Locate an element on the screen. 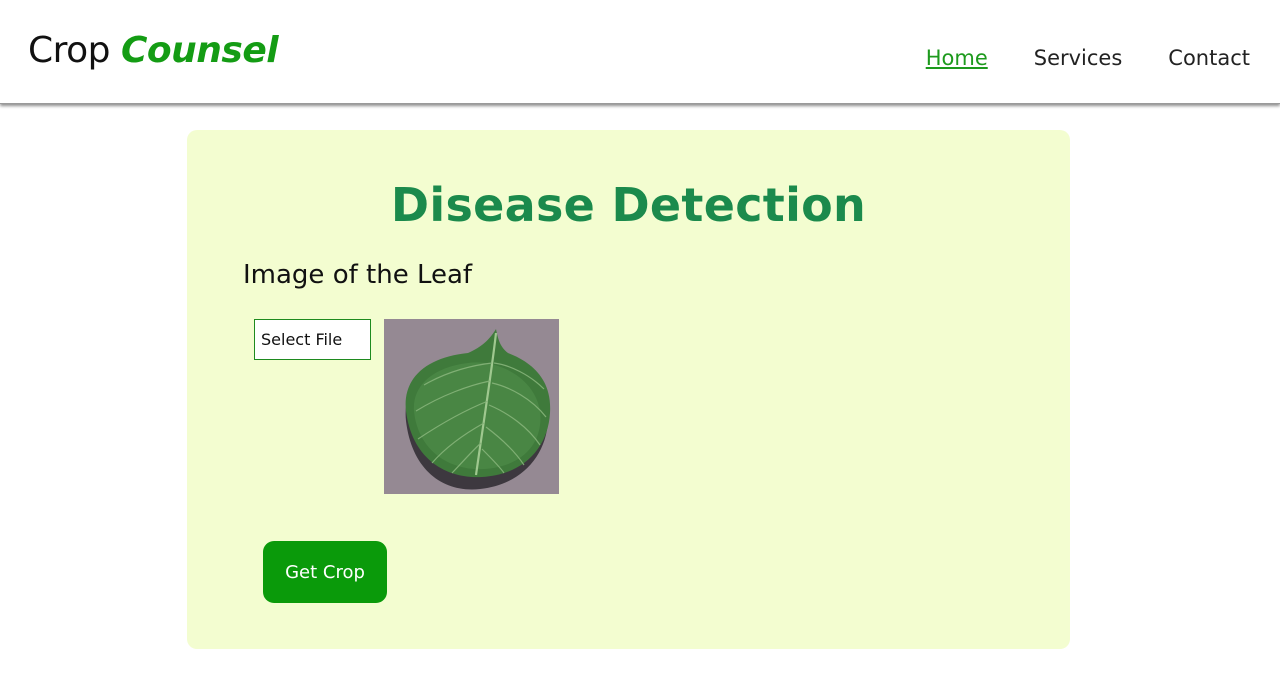  nav-link-home: Home is located at coordinates (957, 58).